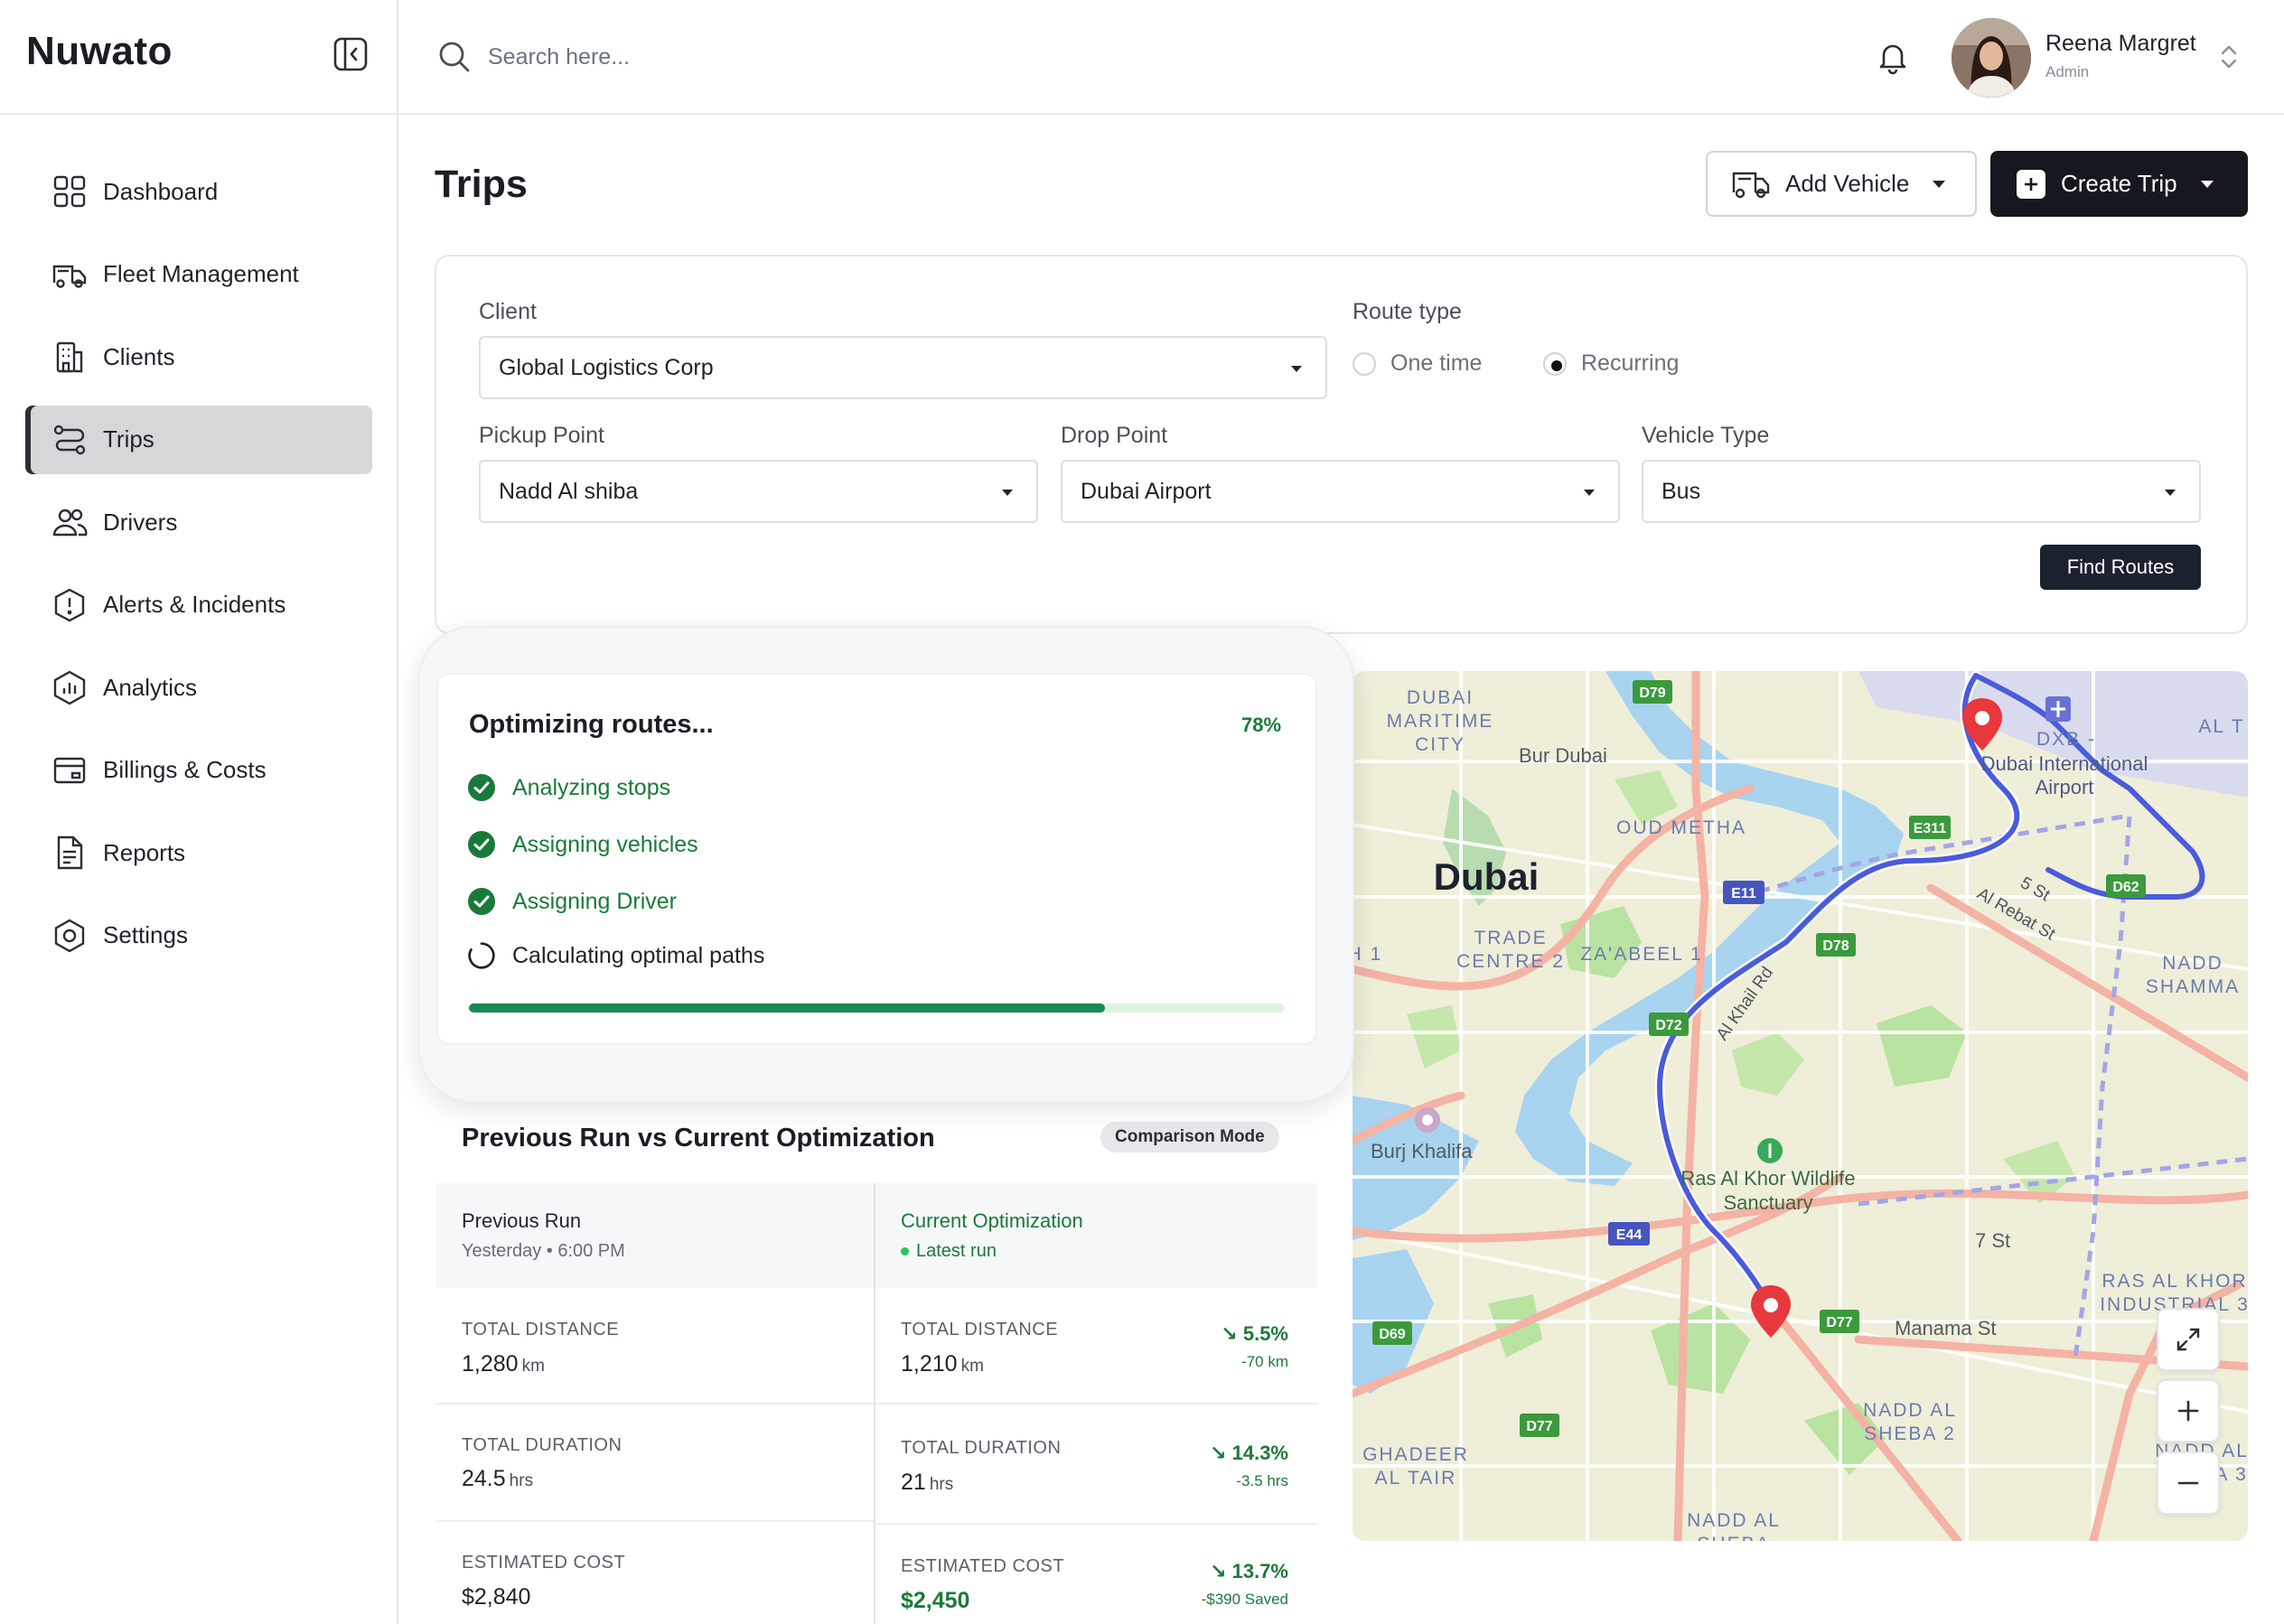 The image size is (2284, 1624). Describe the element at coordinates (1510, 938) in the screenshot. I see `map-label-trade-centre: TRADE` at that location.